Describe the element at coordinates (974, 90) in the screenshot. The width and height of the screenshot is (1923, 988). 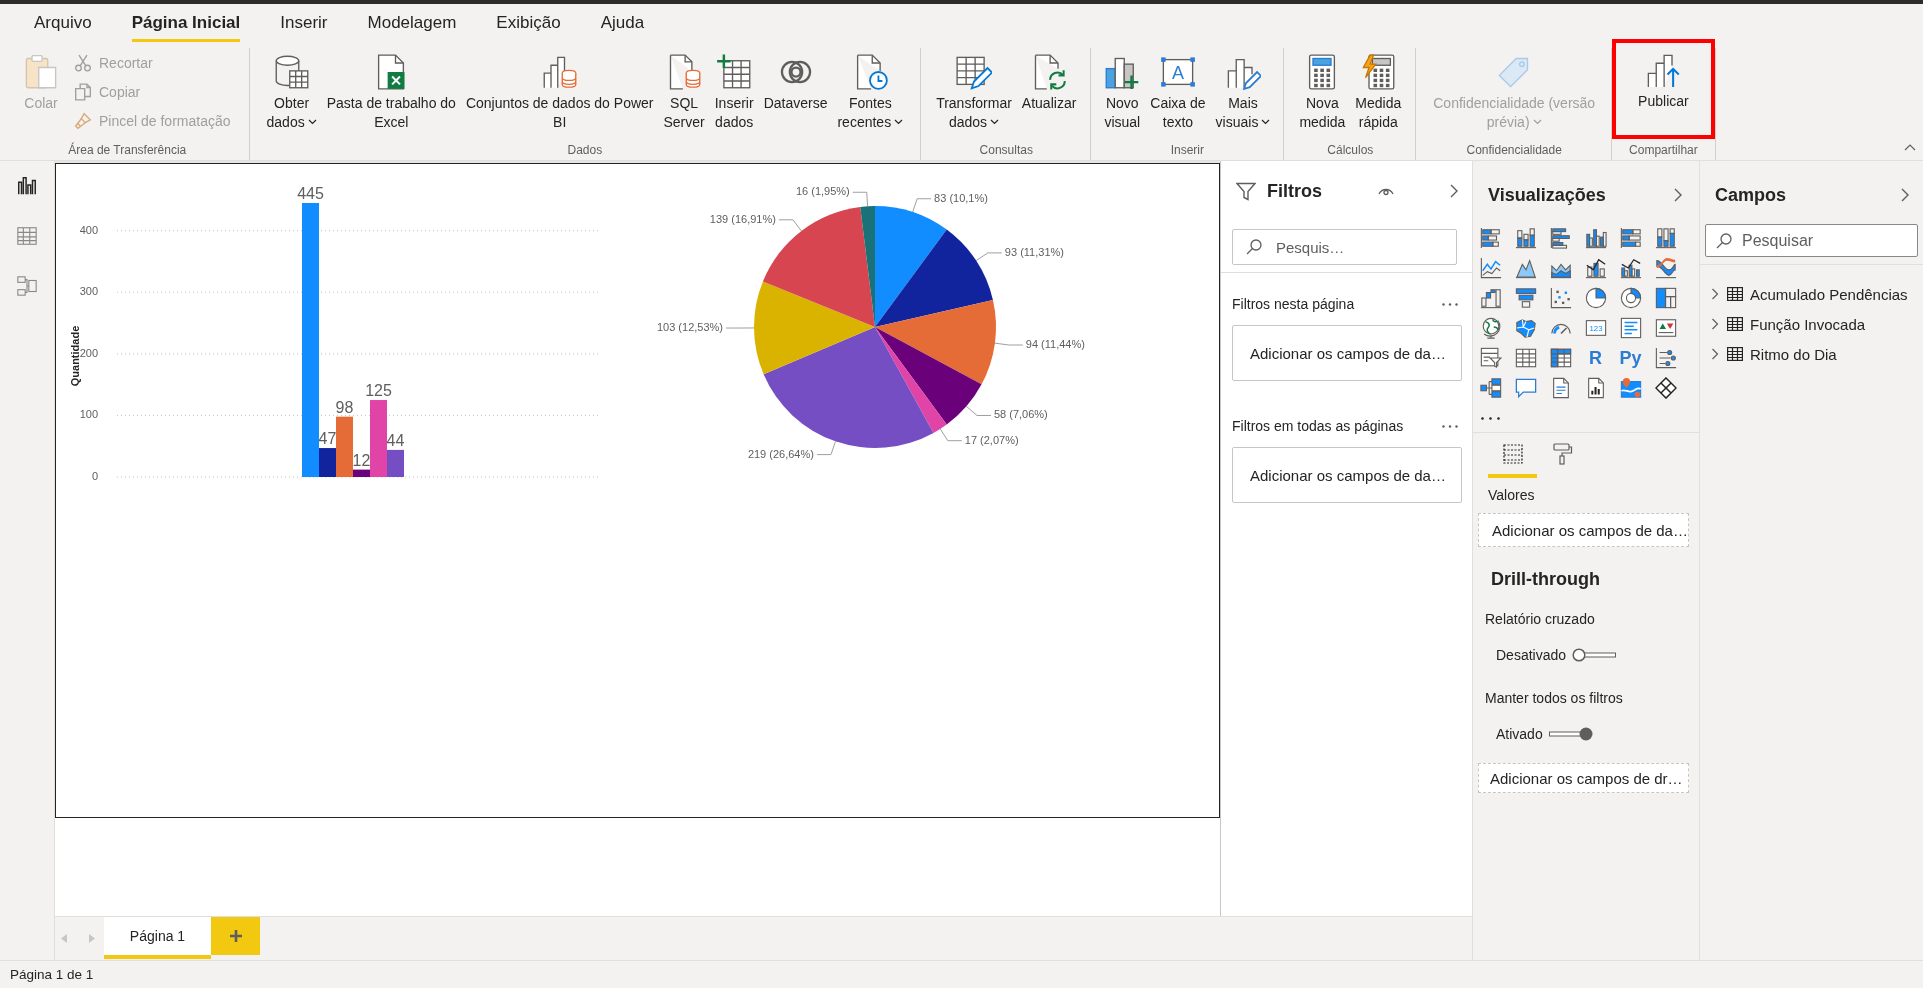
I see `ribbon-button: Transformar dados` at that location.